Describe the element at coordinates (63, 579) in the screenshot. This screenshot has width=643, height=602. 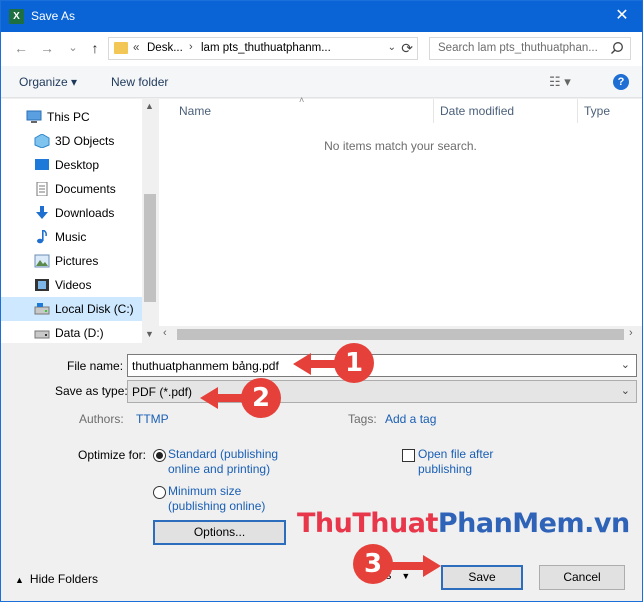
I see `hide-folders-label: Hide Folders` at that location.